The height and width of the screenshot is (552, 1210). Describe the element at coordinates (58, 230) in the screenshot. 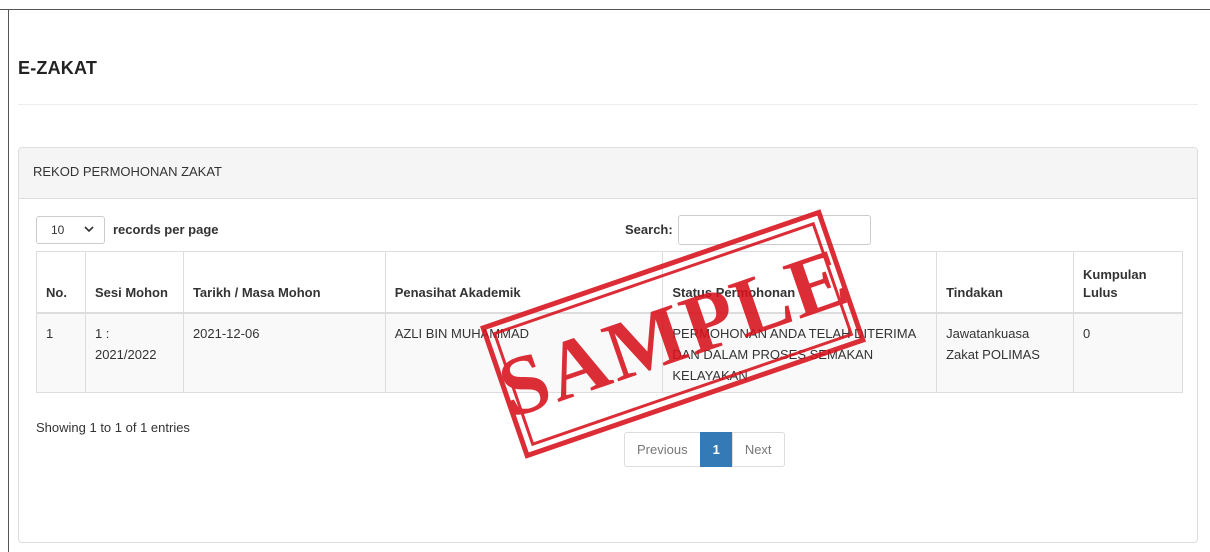

I see `records-per-page-value: 10` at that location.